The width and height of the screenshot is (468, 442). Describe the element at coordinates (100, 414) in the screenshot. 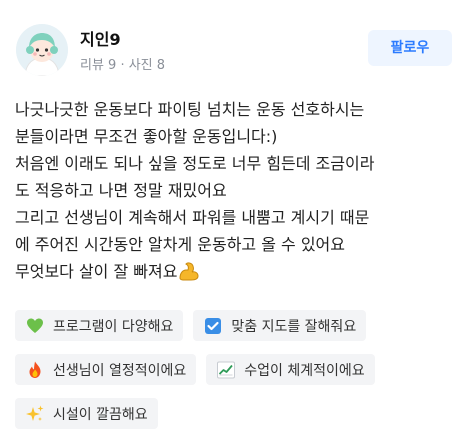

I see `tag-label: 시설이 깔끔해요` at that location.